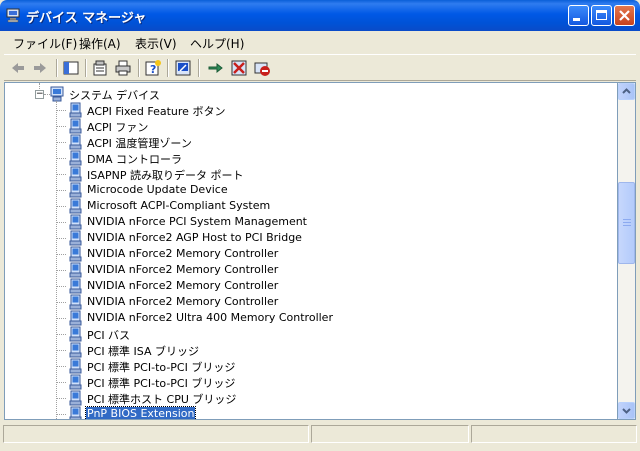  Describe the element at coordinates (320, 67) in the screenshot. I see `toolbar: ?` at that location.